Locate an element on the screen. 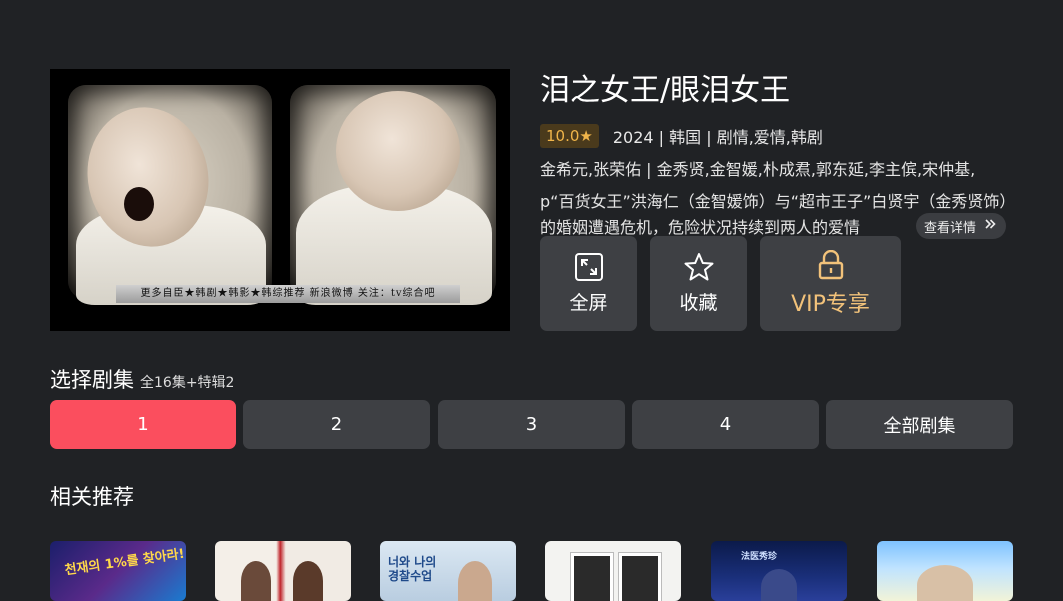 The width and height of the screenshot is (1063, 601). lock-icon is located at coordinates (831, 264).